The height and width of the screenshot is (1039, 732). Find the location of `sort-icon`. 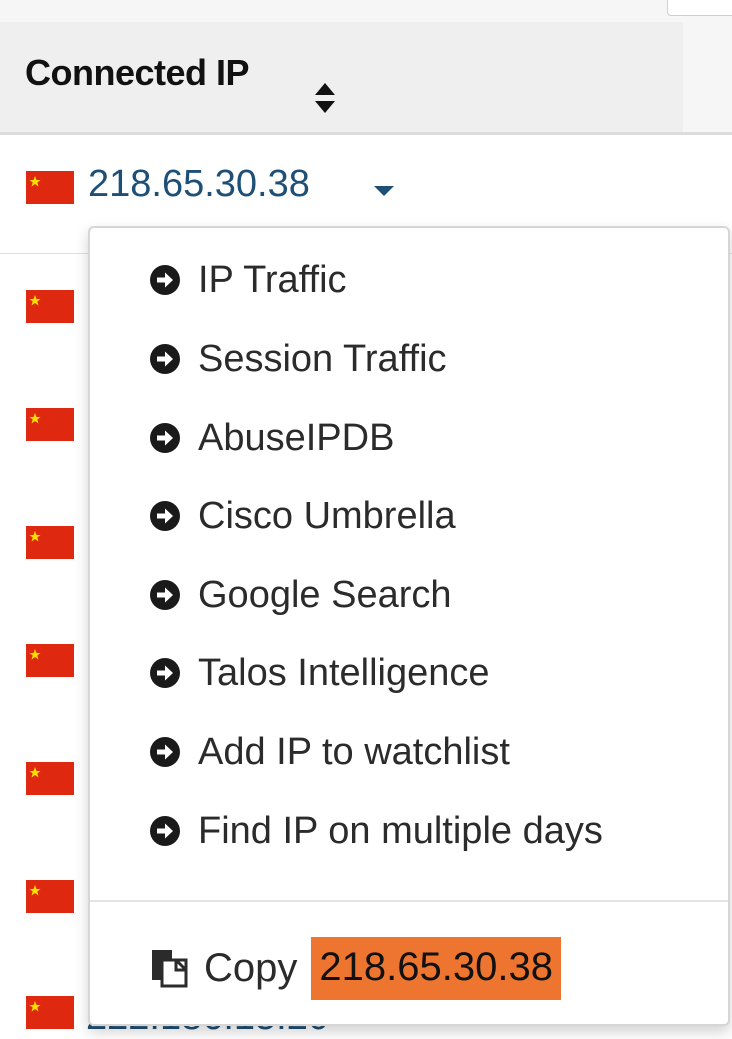

sort-icon is located at coordinates (325, 98).